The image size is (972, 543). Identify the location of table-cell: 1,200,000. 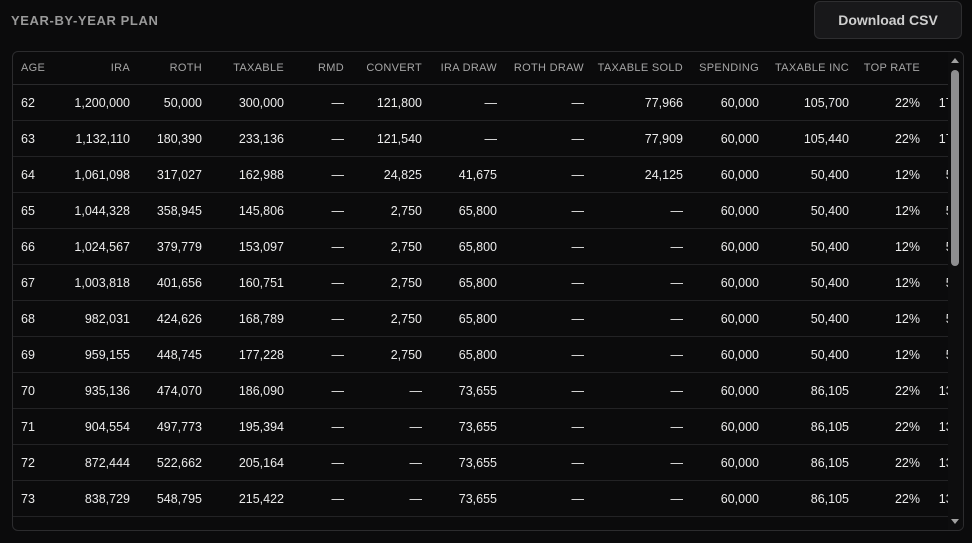
(100, 102).